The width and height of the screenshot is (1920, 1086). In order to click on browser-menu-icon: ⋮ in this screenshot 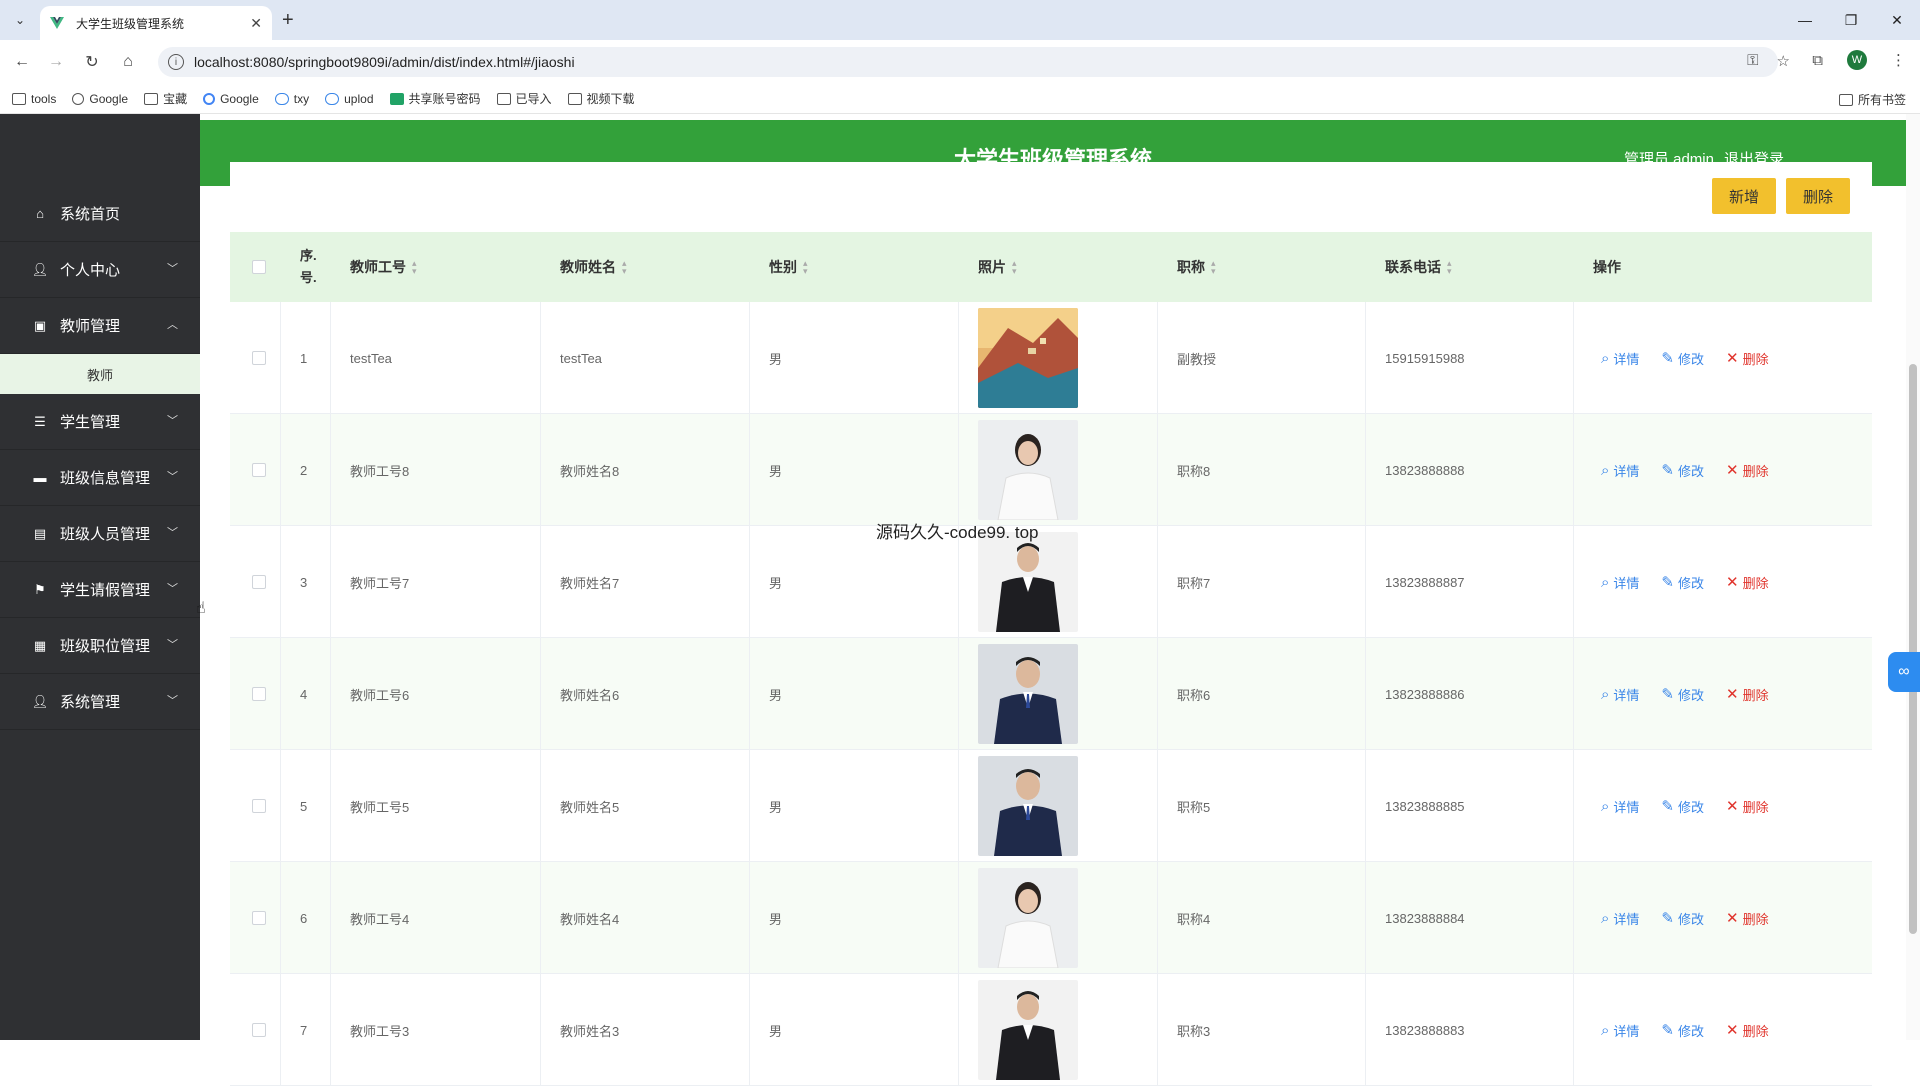, I will do `click(1898, 60)`.